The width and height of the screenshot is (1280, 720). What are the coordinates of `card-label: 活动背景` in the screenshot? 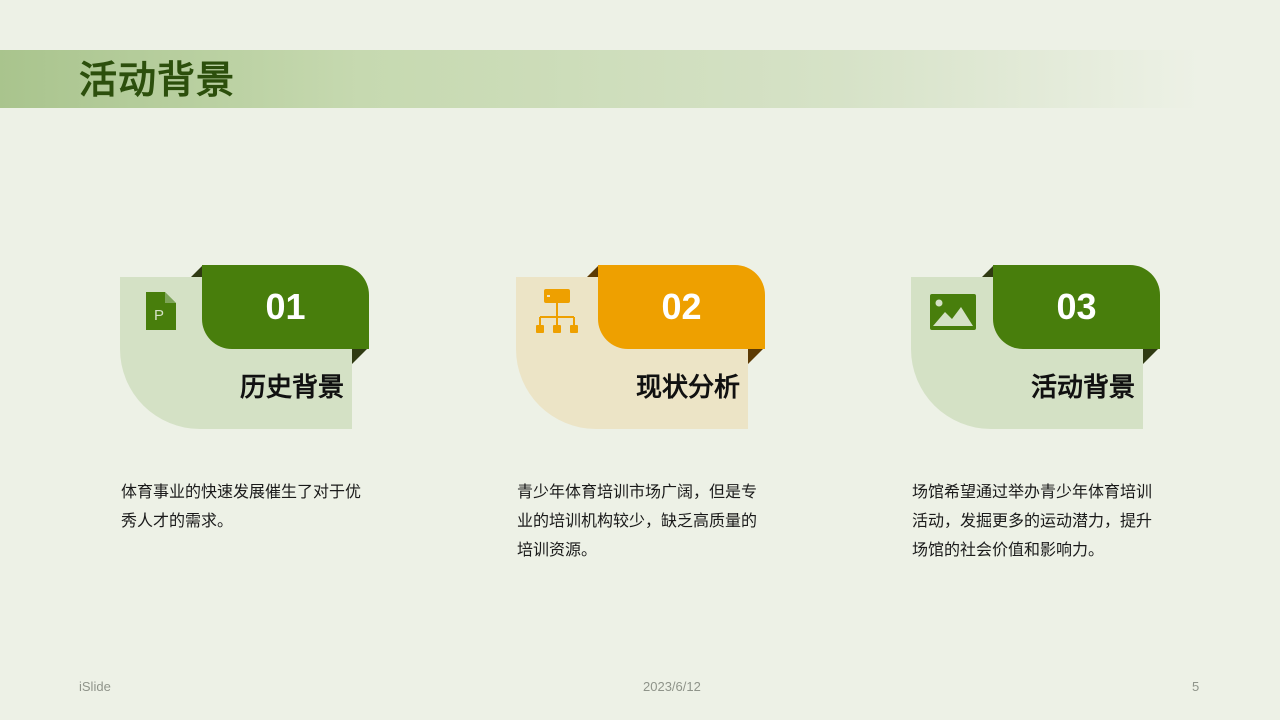 It's located at (1082, 388).